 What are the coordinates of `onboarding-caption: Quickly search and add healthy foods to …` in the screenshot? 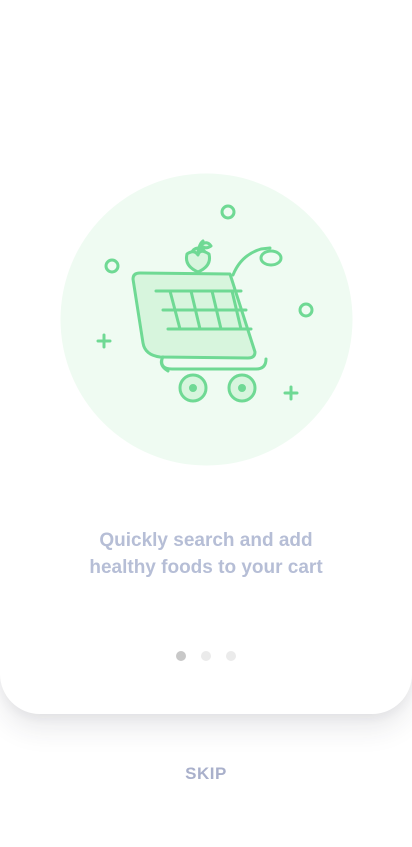 It's located at (206, 554).